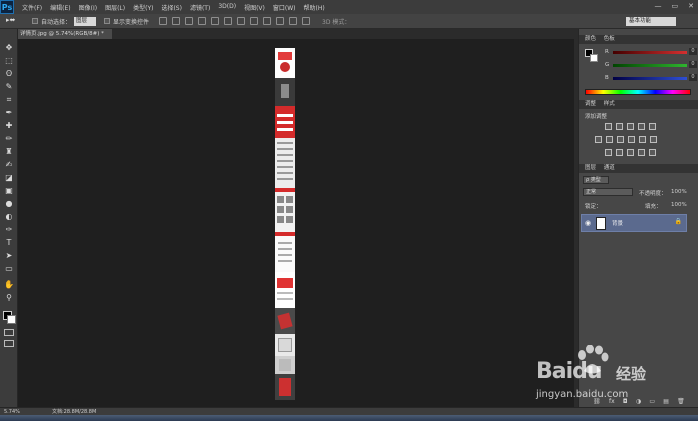 The image size is (698, 421). What do you see at coordinates (254, 7) in the screenshot?
I see `menu-view: 视图(V)` at bounding box center [254, 7].